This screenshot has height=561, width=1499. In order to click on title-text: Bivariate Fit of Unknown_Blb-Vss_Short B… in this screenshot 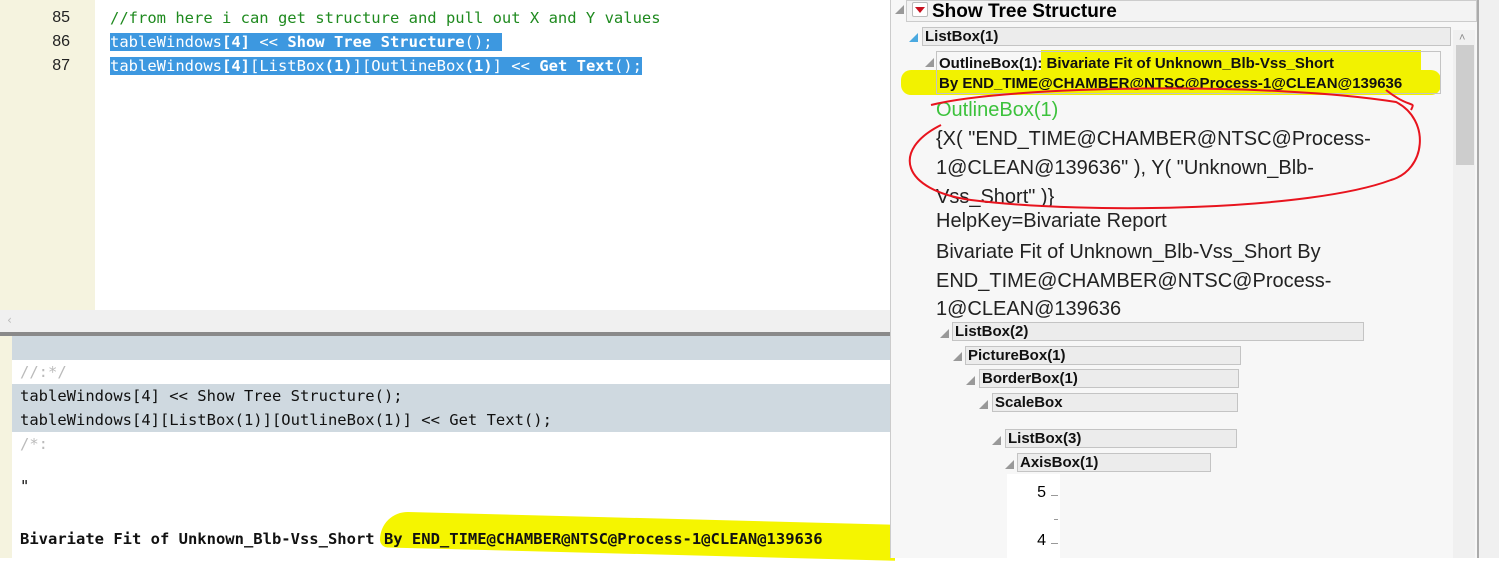, I will do `click(1128, 252)`.